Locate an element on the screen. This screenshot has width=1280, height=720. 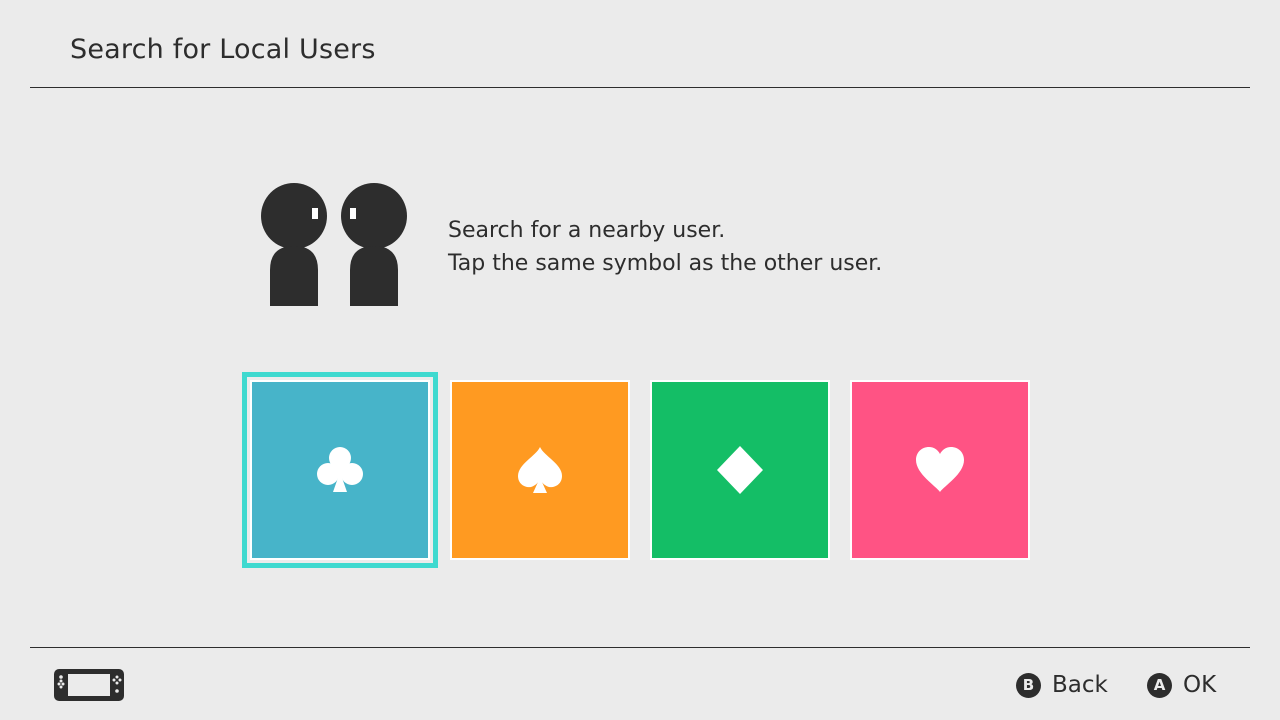
ok-label: OK is located at coordinates (1200, 685).